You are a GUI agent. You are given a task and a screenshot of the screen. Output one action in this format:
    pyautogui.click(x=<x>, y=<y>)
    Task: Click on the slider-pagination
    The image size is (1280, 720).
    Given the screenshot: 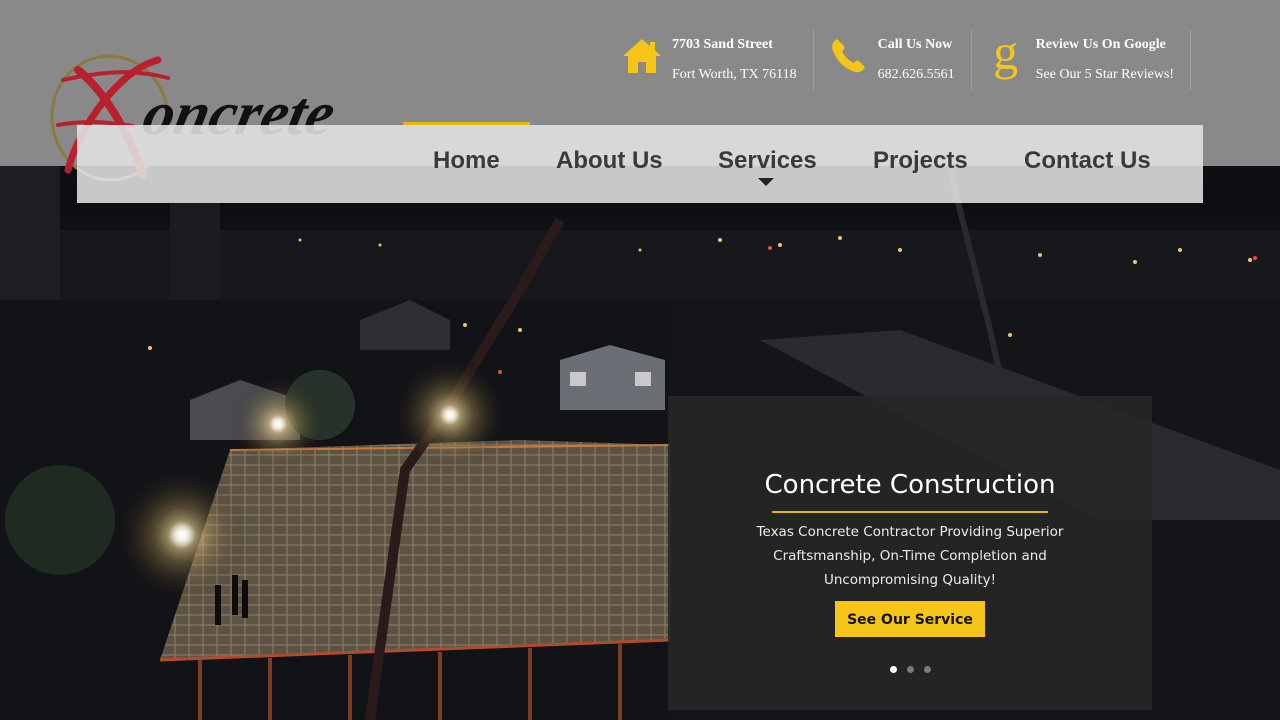 What is the action you would take?
    pyautogui.click(x=915, y=669)
    